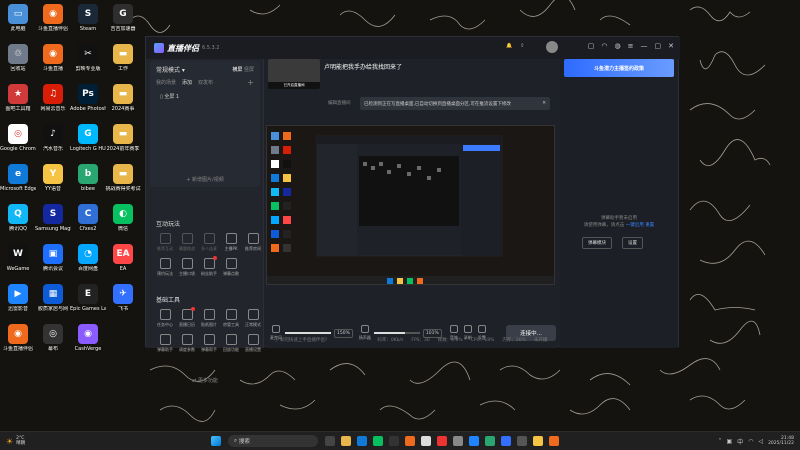 The width and height of the screenshot is (800, 450). I want to click on tool-item: 主播PK, so click(231, 242).